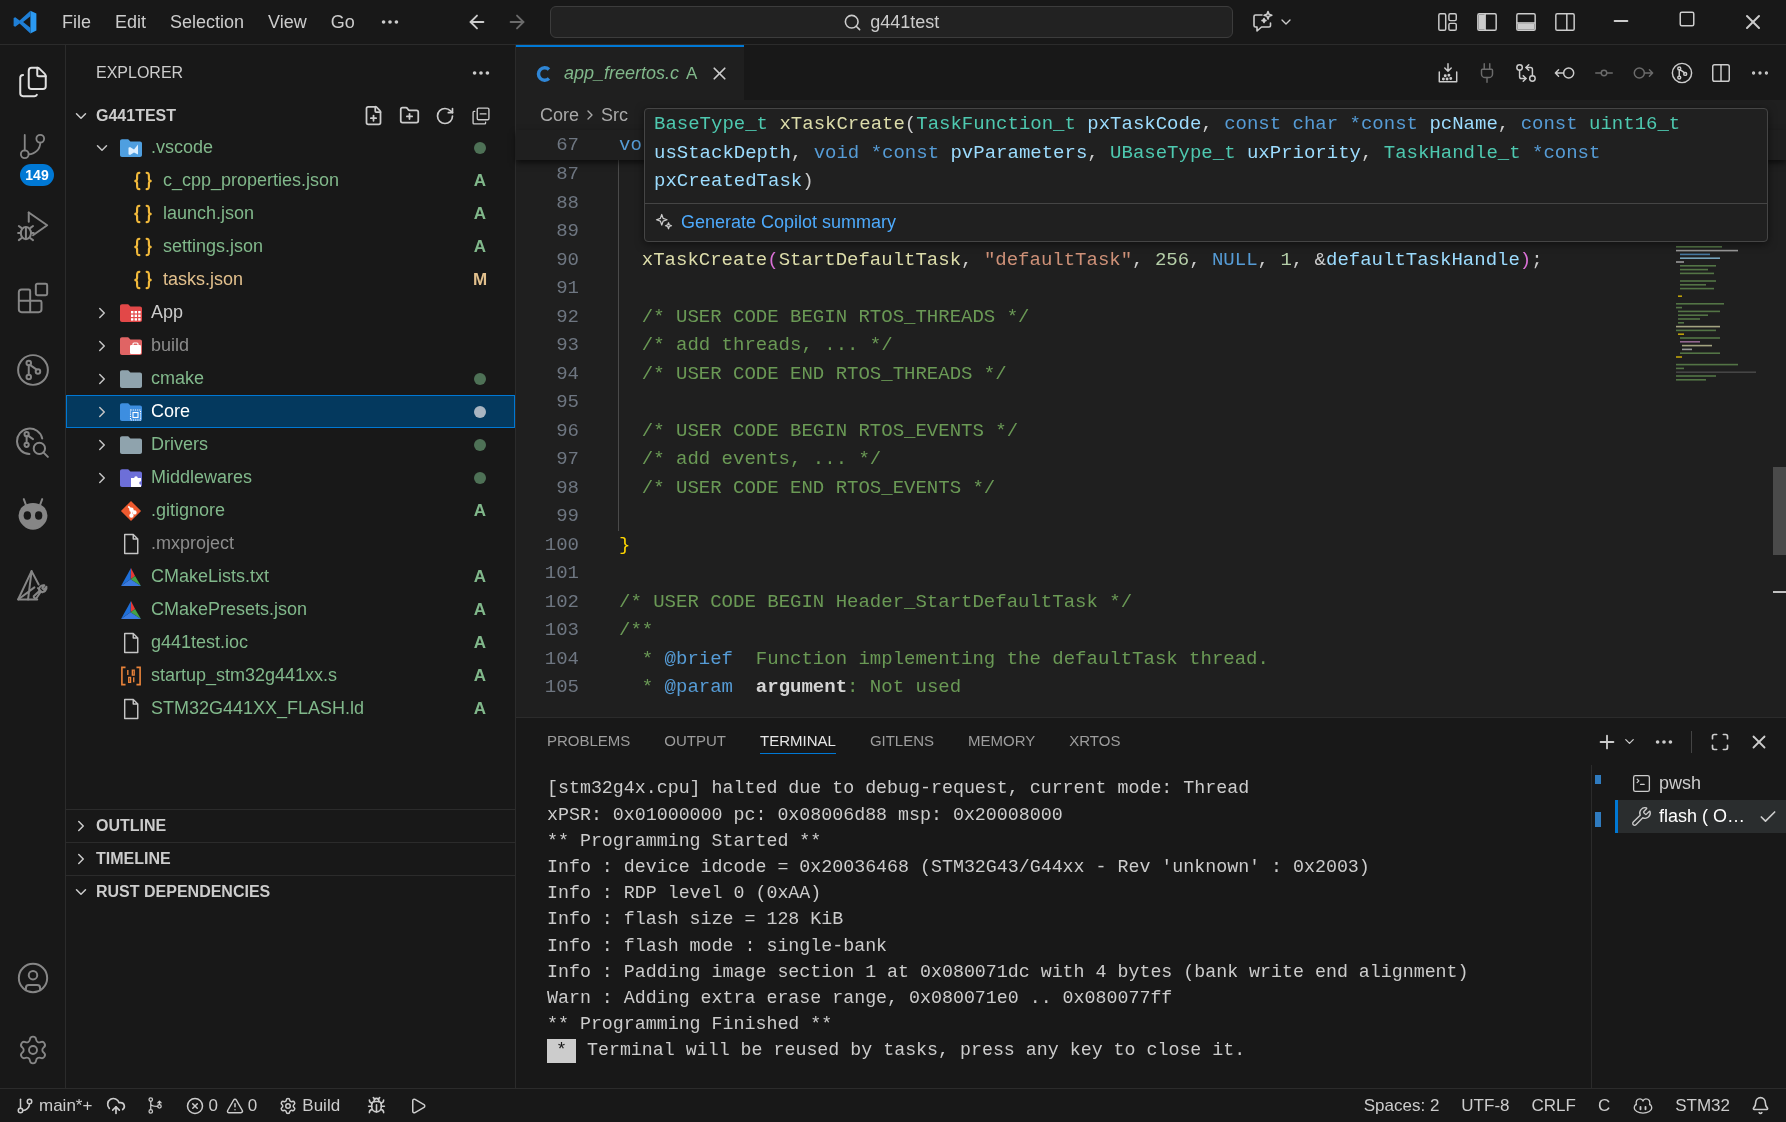 The image size is (1786, 1122). I want to click on layout-icon, so click(1447, 22).